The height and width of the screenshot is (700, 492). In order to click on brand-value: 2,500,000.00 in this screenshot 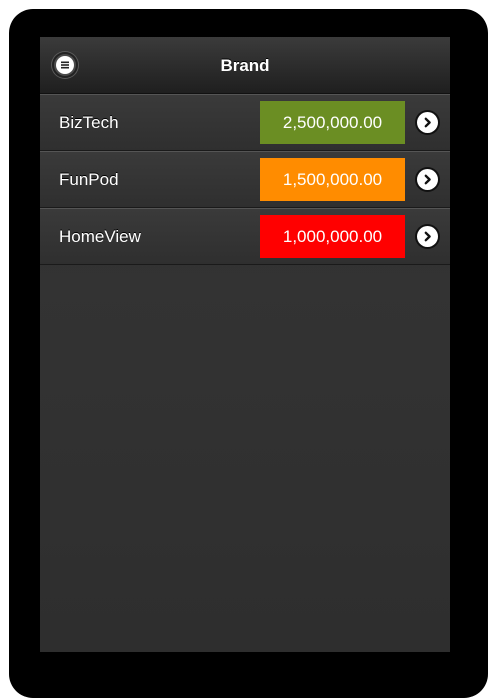, I will do `click(332, 122)`.